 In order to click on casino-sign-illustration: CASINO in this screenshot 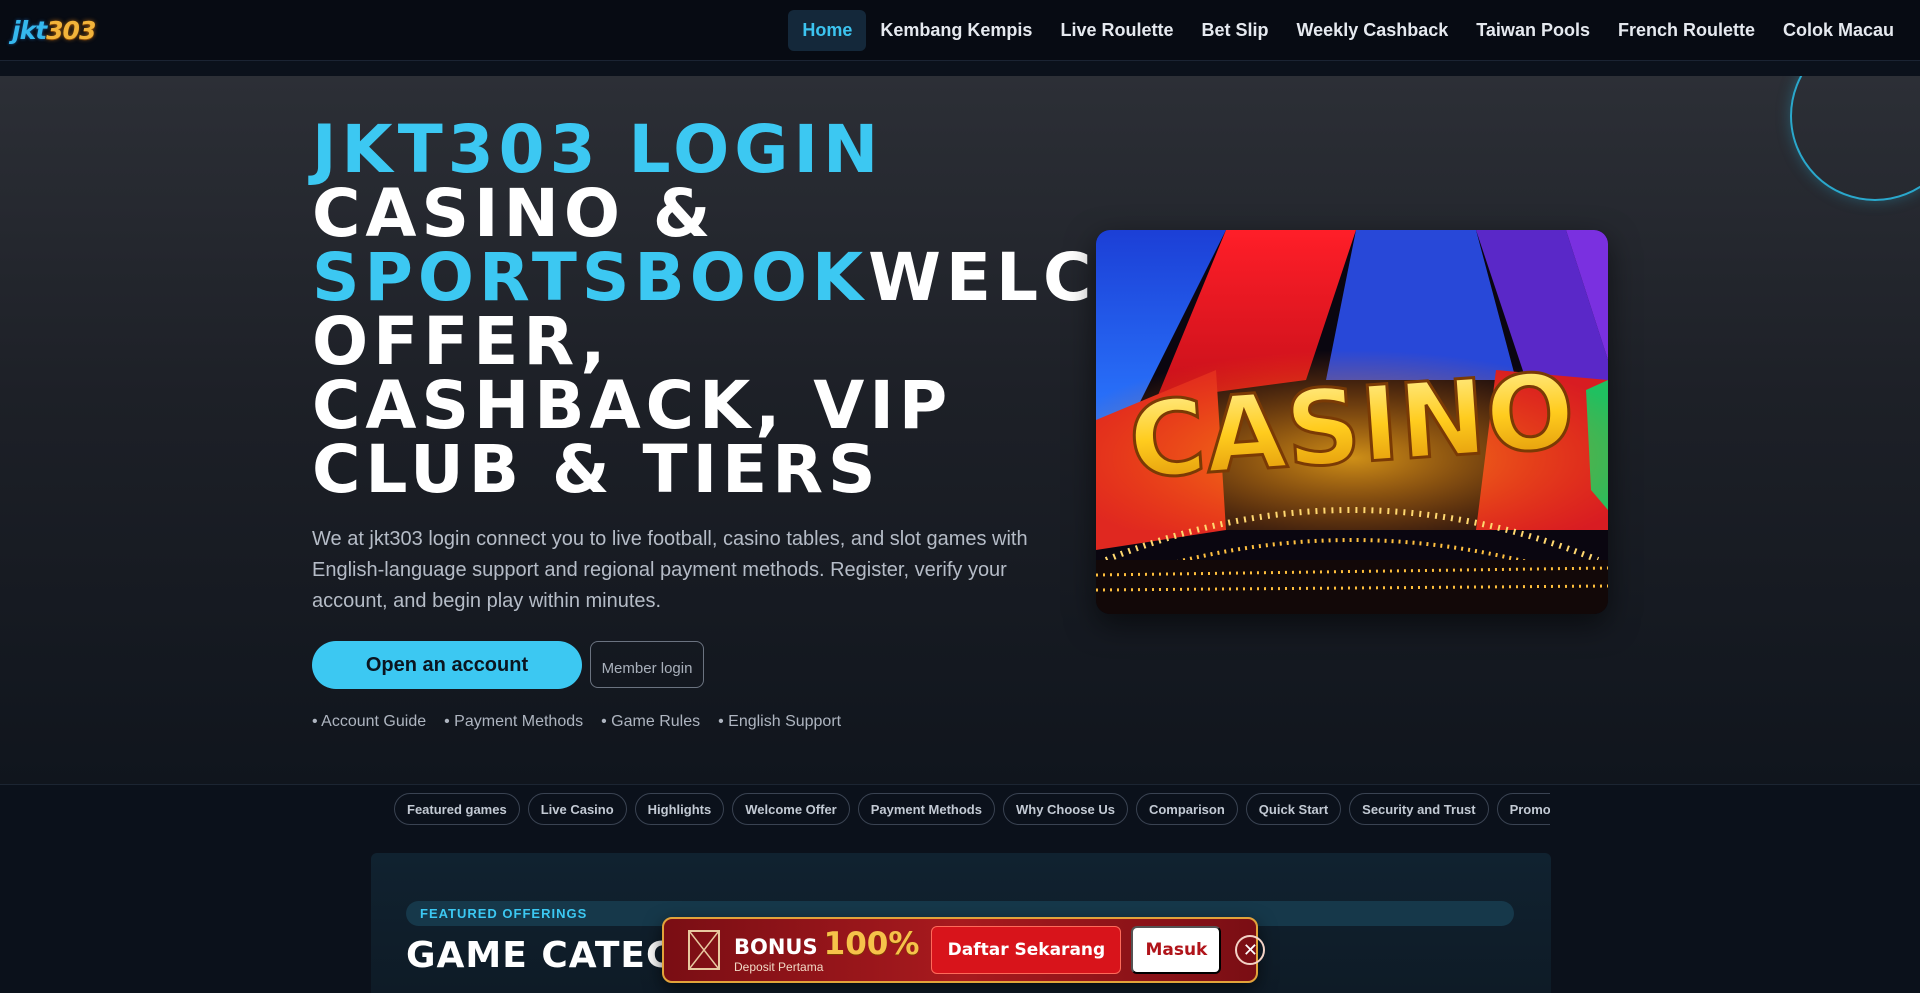, I will do `click(1352, 422)`.